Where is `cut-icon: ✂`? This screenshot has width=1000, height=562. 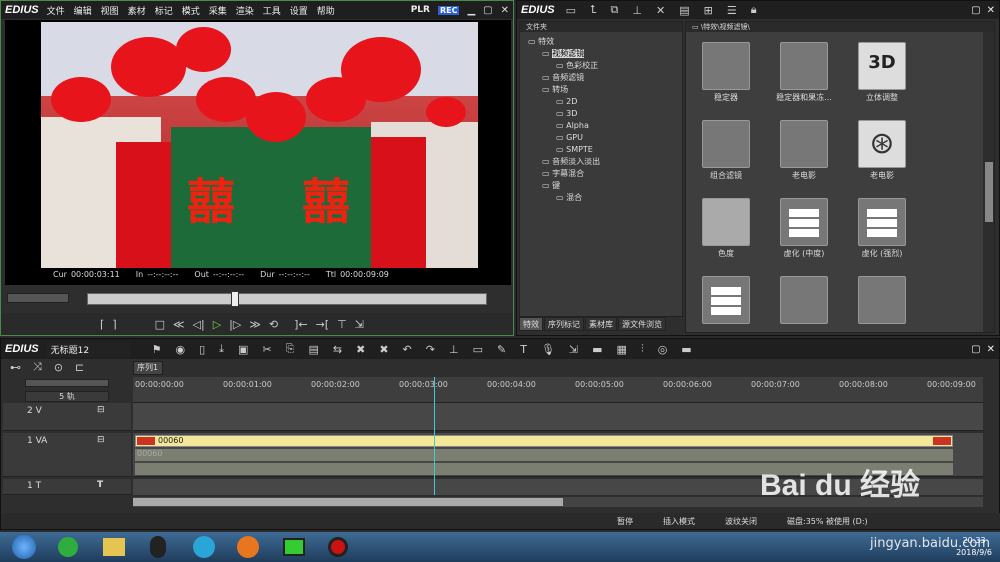
cut-icon: ✂ is located at coordinates (266, 349).